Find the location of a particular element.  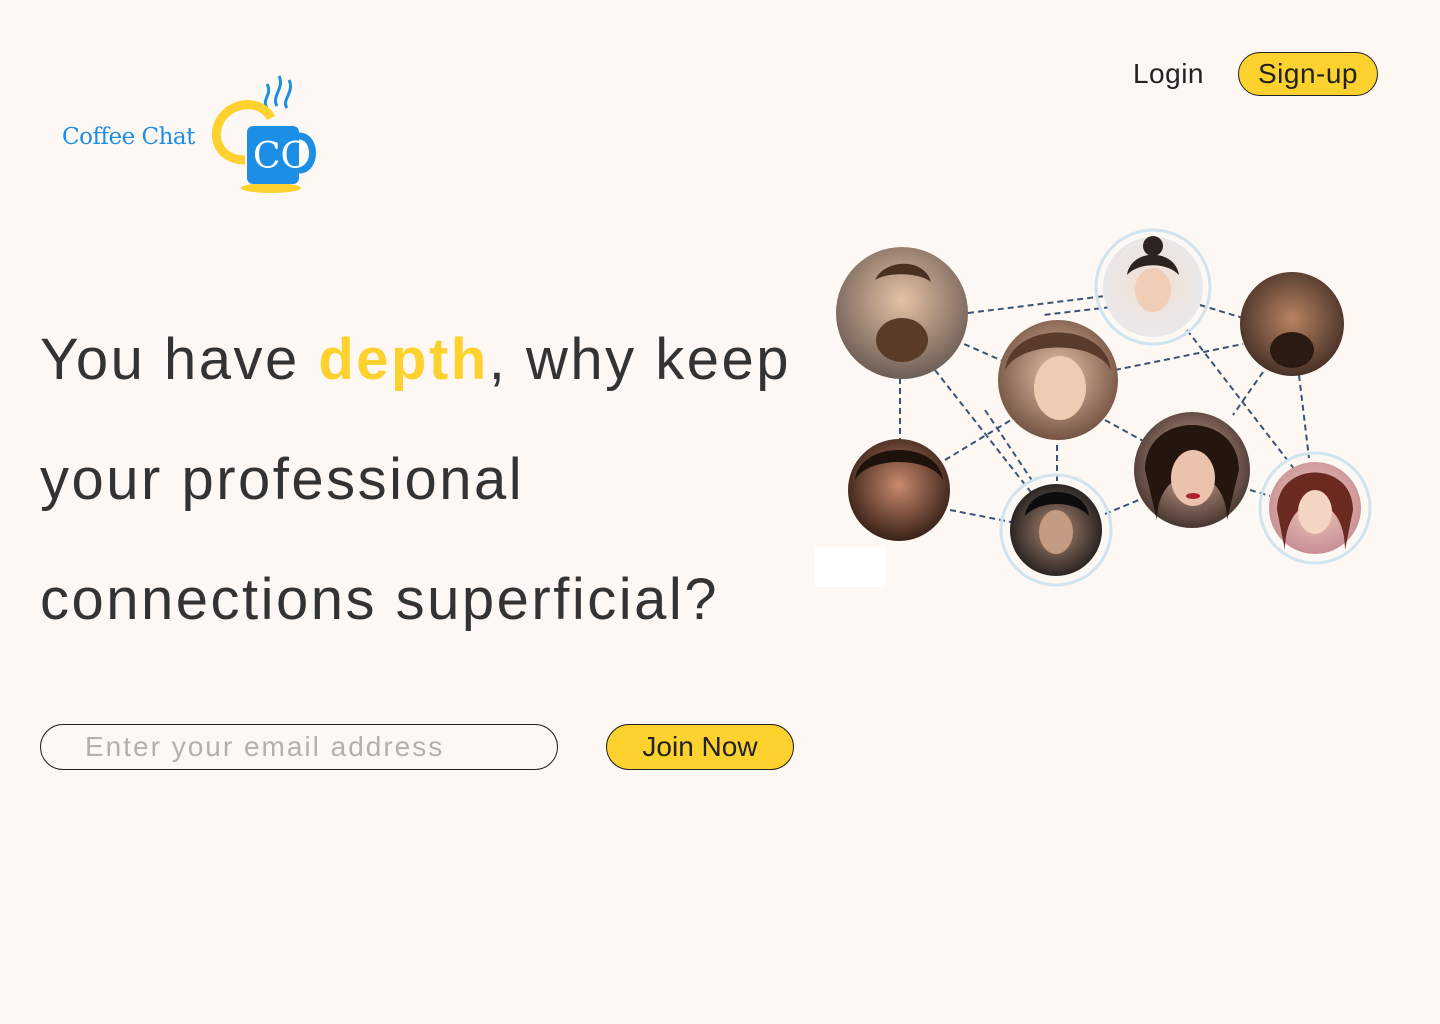

headline-line-1: You have depth, why keep is located at coordinates (430, 360).